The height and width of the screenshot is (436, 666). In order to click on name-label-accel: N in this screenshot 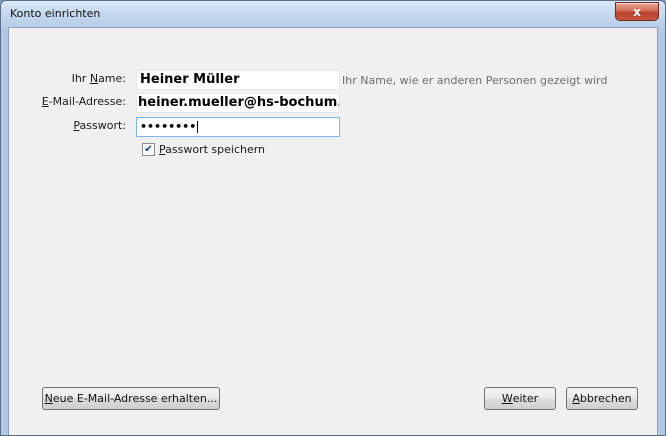, I will do `click(94, 78)`.